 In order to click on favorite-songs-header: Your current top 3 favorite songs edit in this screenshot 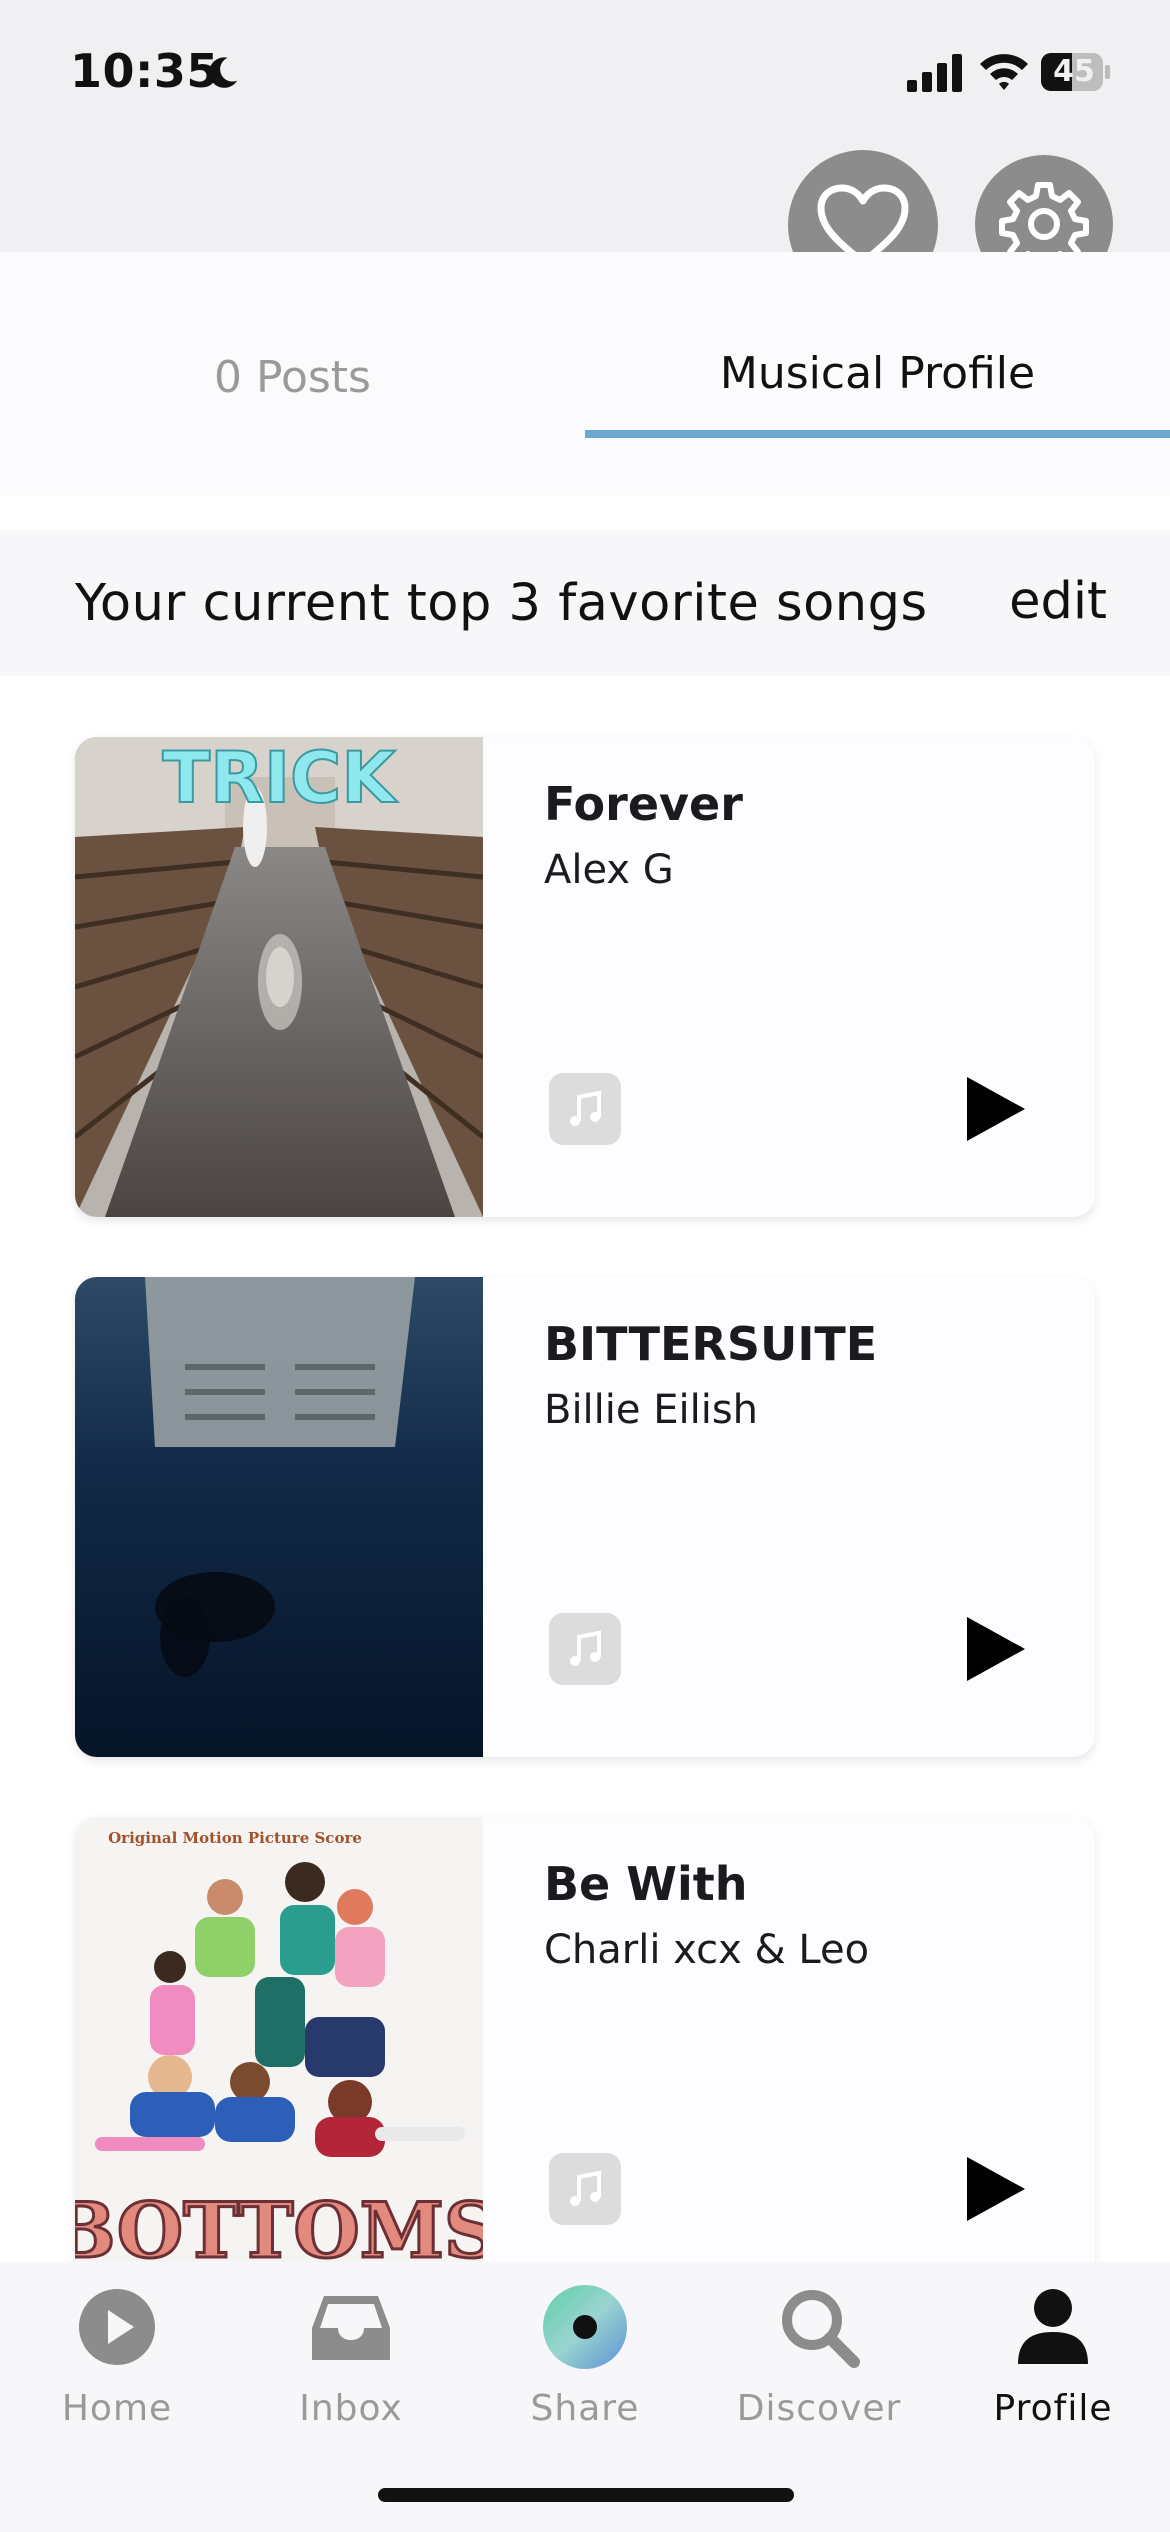, I will do `click(585, 603)`.